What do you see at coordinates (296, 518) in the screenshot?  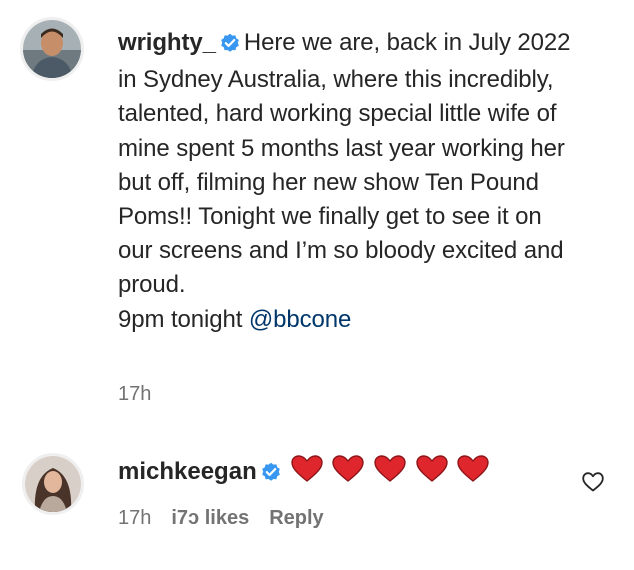 I see `reply-button: Reply` at bounding box center [296, 518].